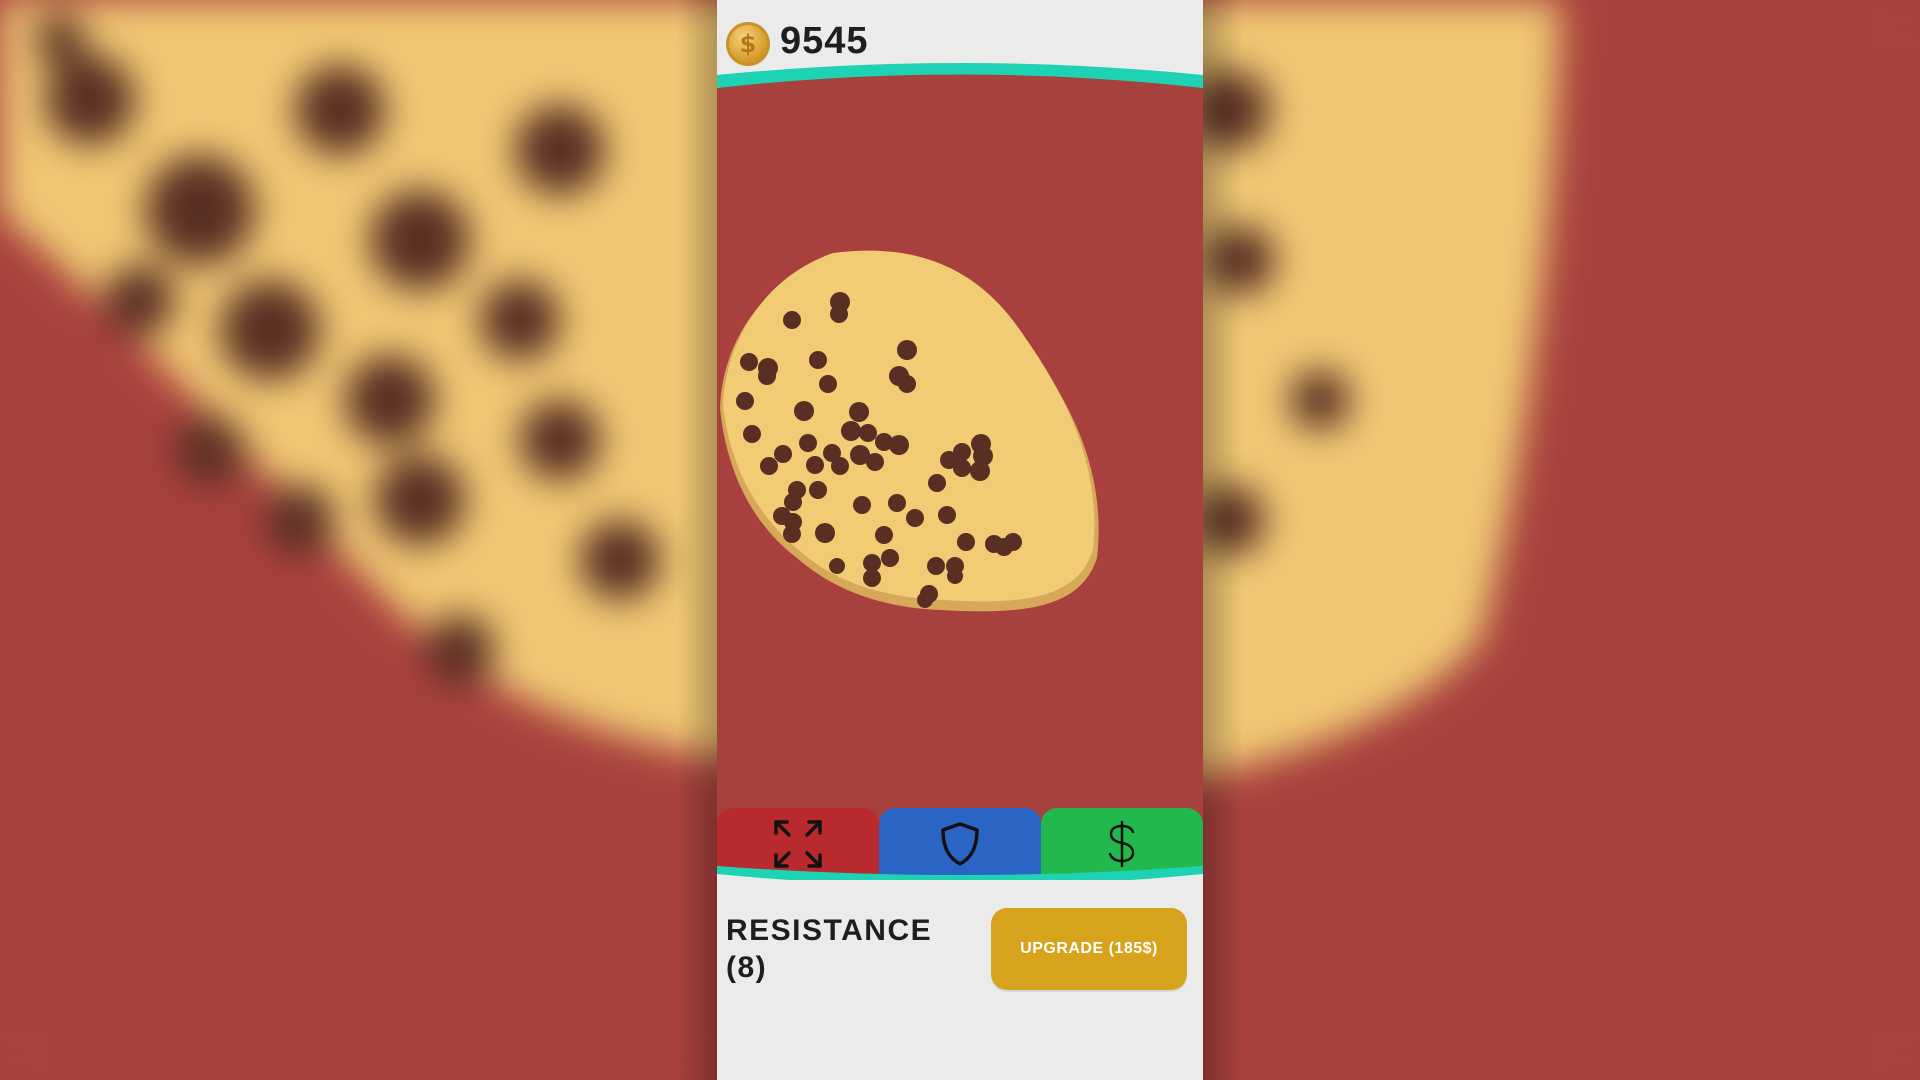 The height and width of the screenshot is (1080, 1920). I want to click on top-bar-accent, so click(960, 79).